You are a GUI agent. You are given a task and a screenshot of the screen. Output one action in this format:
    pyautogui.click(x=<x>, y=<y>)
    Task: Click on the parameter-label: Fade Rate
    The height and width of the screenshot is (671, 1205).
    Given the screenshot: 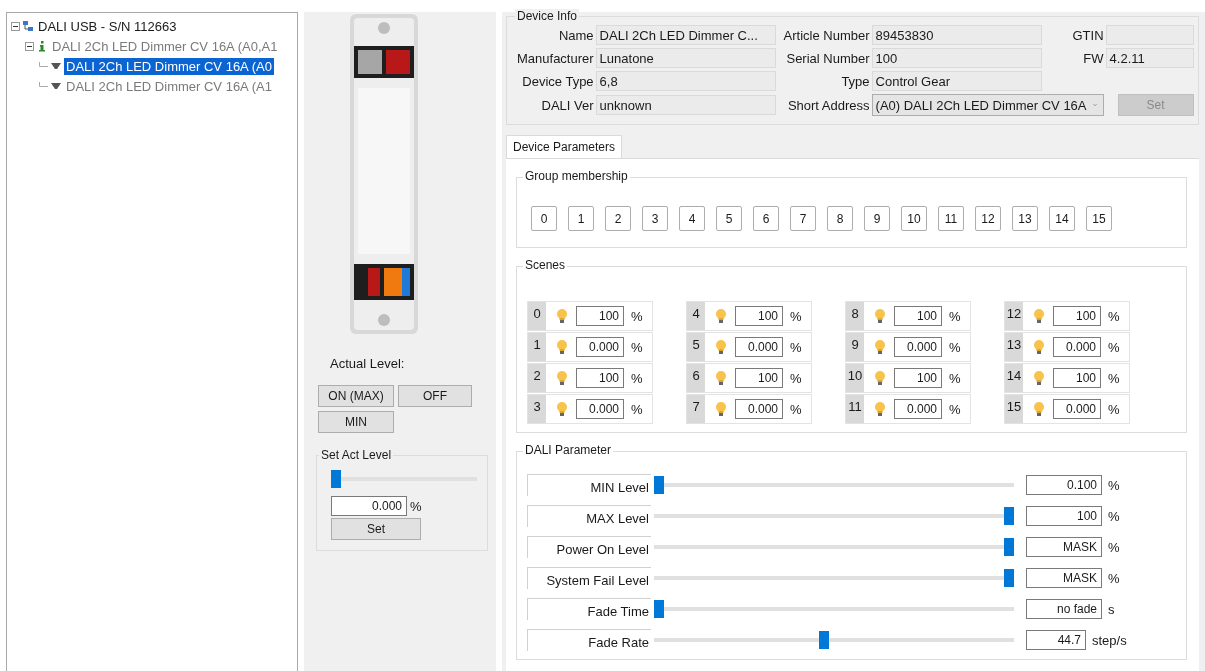 What is the action you would take?
    pyautogui.click(x=589, y=640)
    